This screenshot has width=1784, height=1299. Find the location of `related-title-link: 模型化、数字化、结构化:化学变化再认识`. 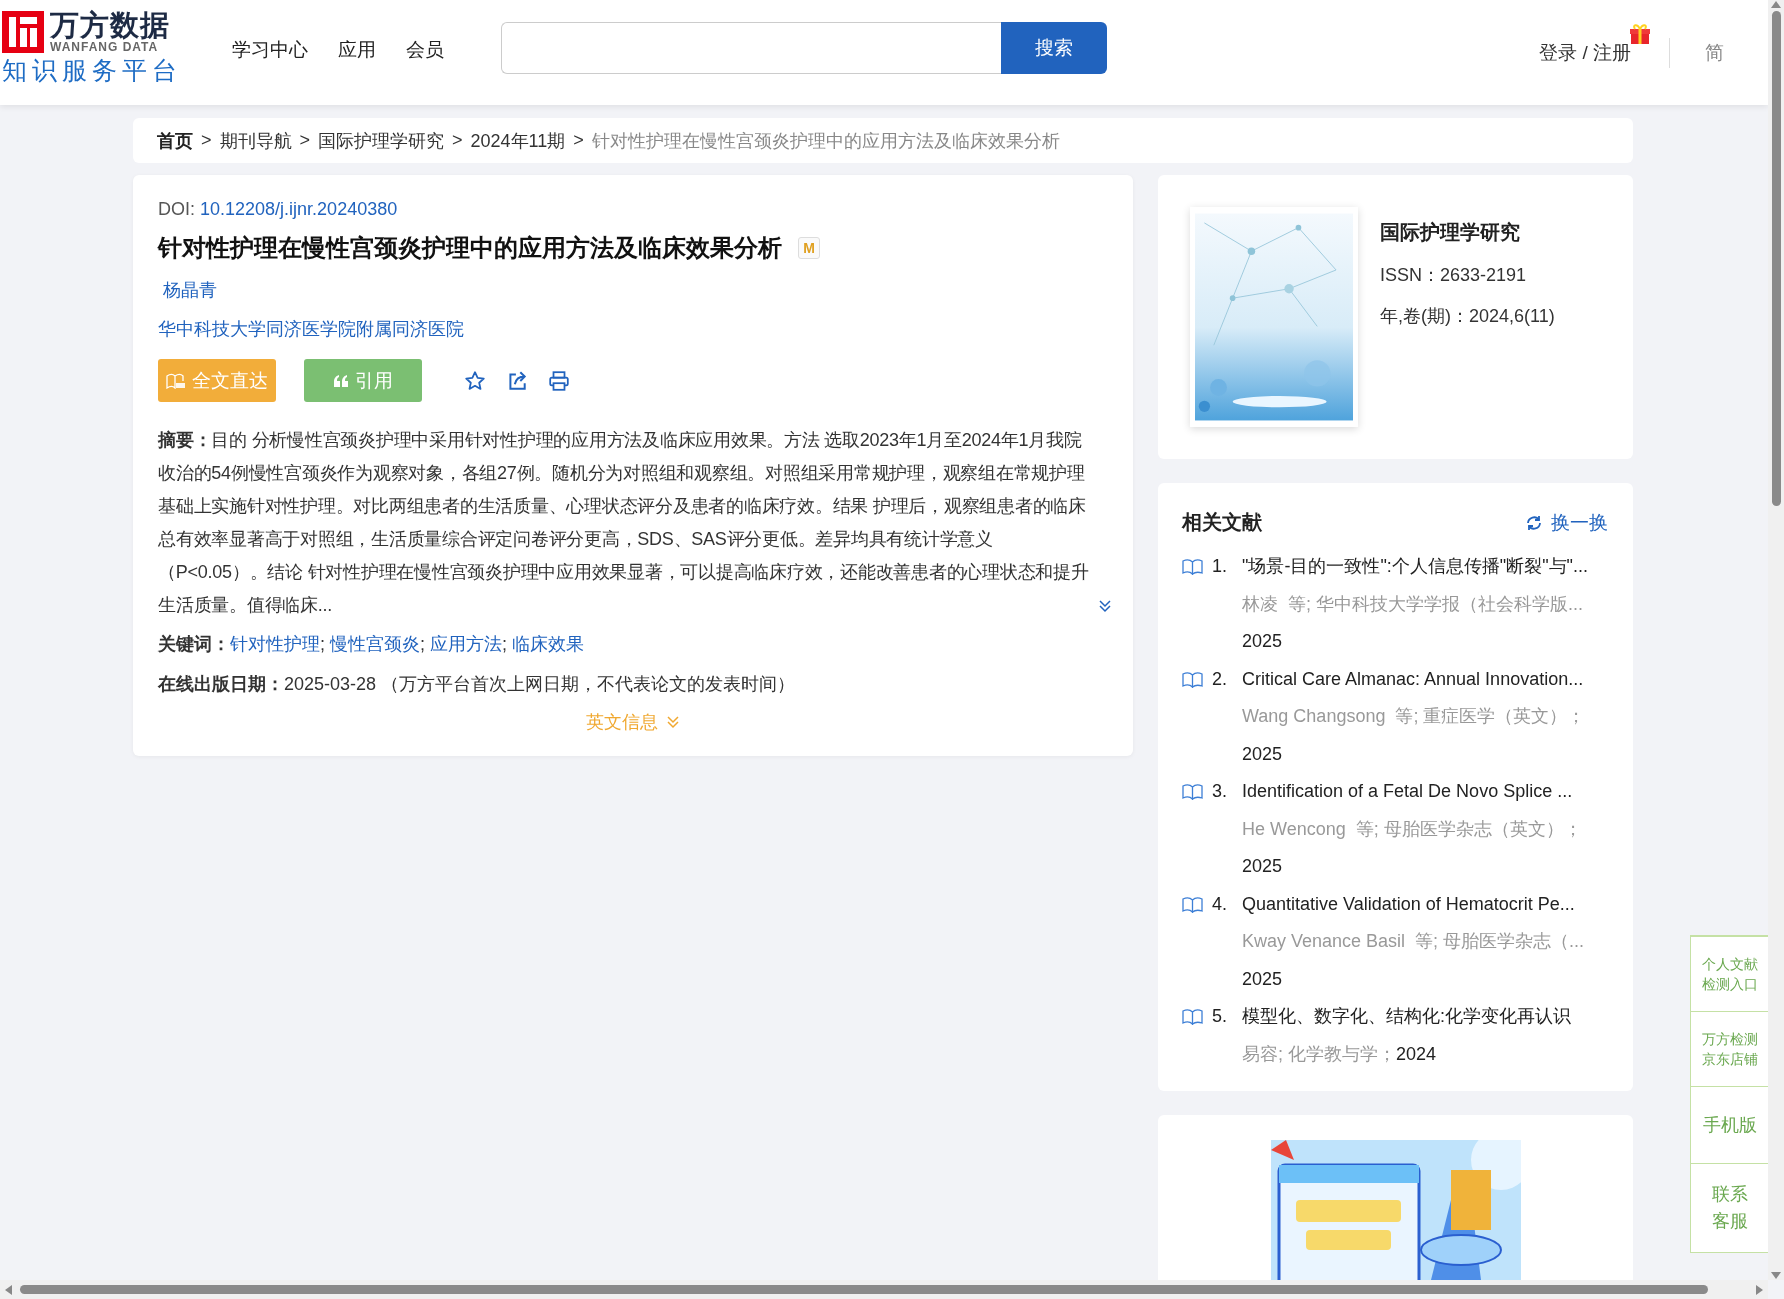

related-title-link: 模型化、数字化、结构化:化学变化再认识 is located at coordinates (1425, 1017).